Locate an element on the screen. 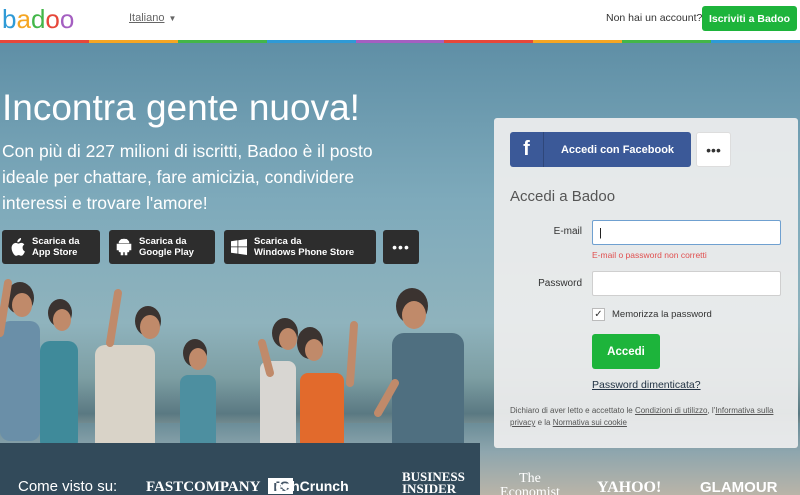  facebook-icon: f is located at coordinates (527, 149).